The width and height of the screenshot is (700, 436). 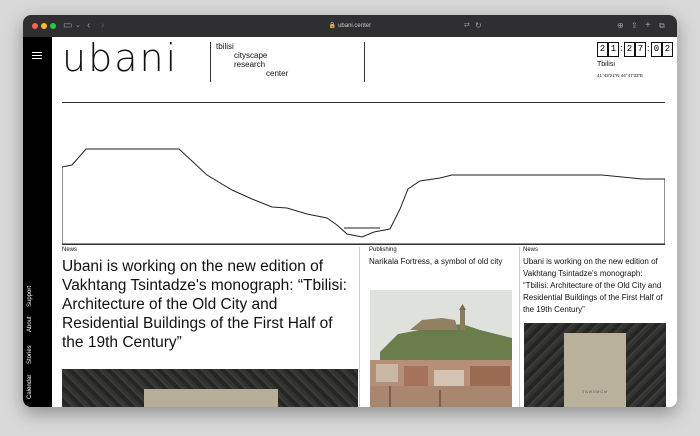 What do you see at coordinates (363, 102) in the screenshot?
I see `header-rule` at bounding box center [363, 102].